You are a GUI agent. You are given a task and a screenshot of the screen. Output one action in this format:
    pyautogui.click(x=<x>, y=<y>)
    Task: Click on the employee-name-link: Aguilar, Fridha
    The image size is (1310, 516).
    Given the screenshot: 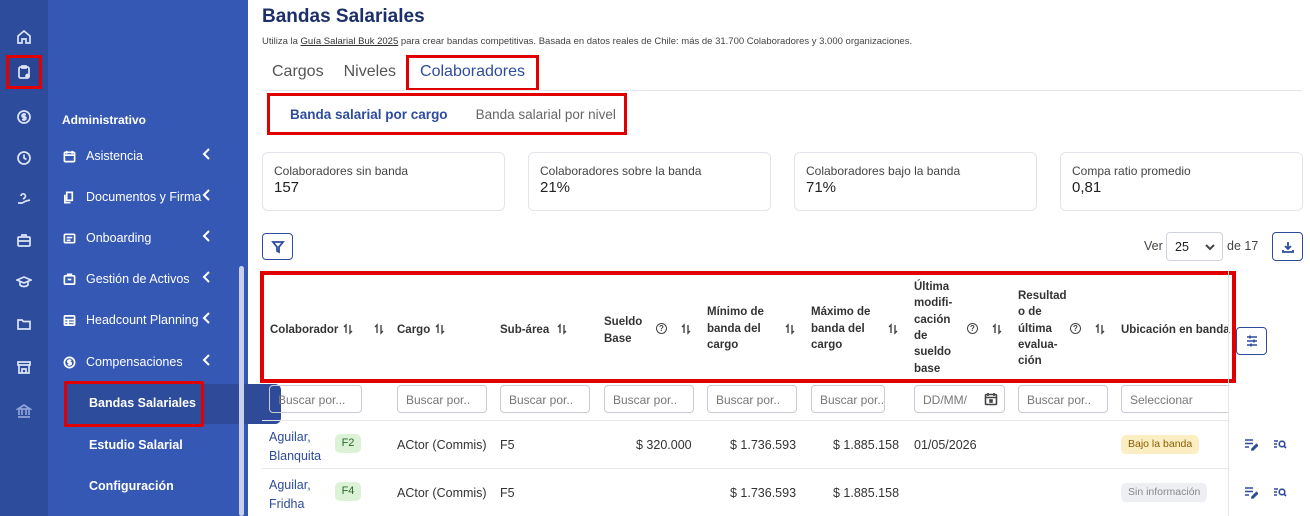 What is the action you would take?
    pyautogui.click(x=290, y=495)
    